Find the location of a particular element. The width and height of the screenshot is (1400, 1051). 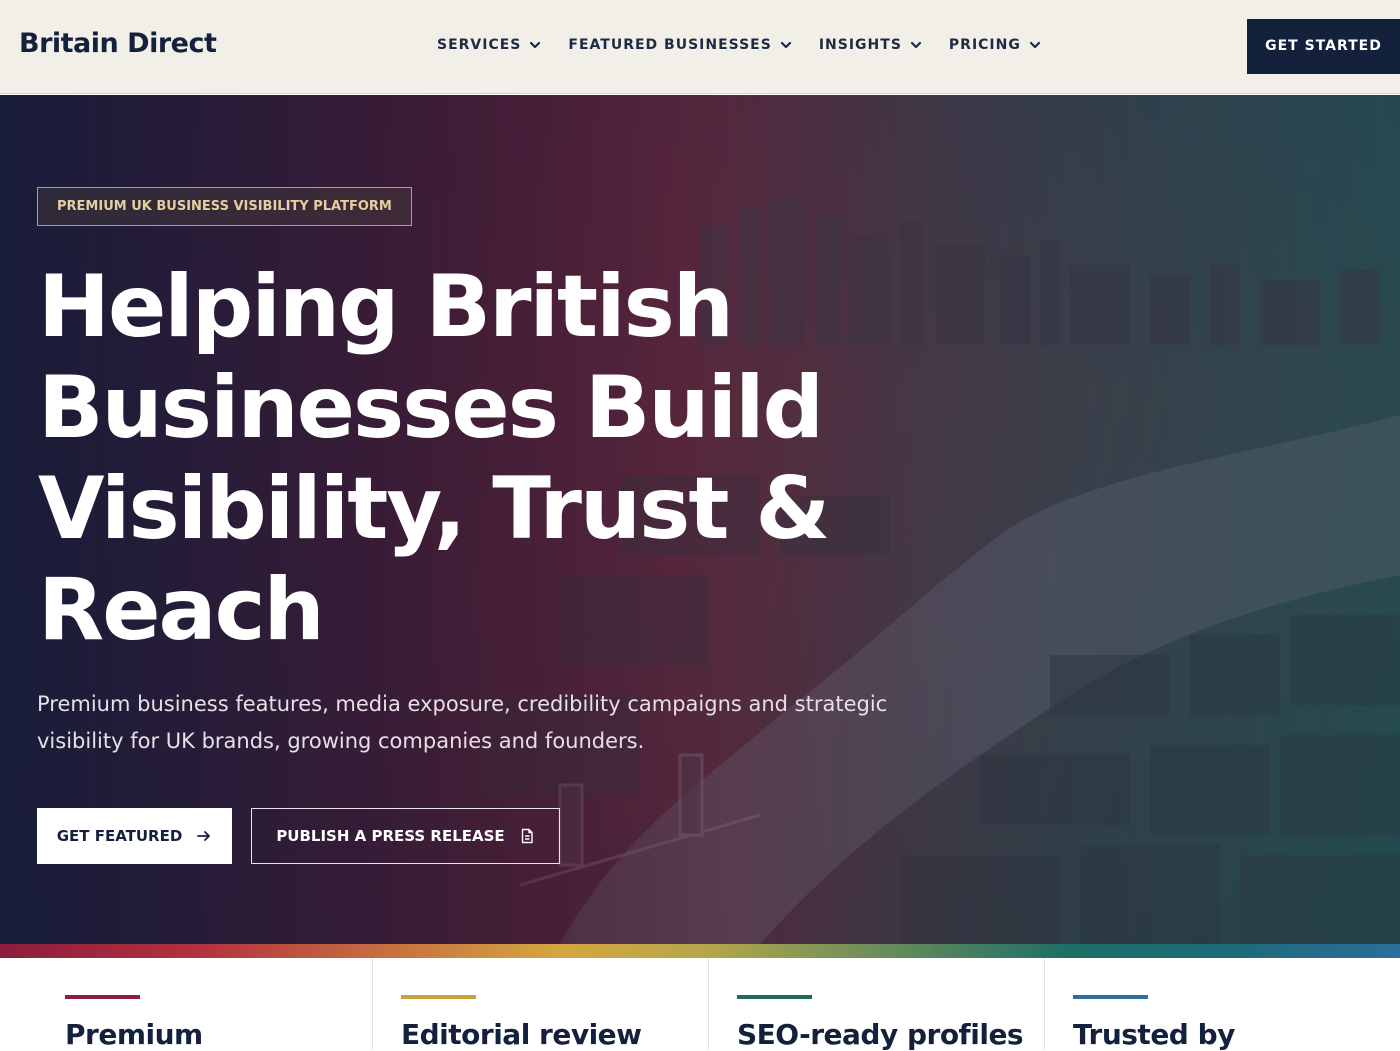

feature-title: Premium is located at coordinates (134, 1034).